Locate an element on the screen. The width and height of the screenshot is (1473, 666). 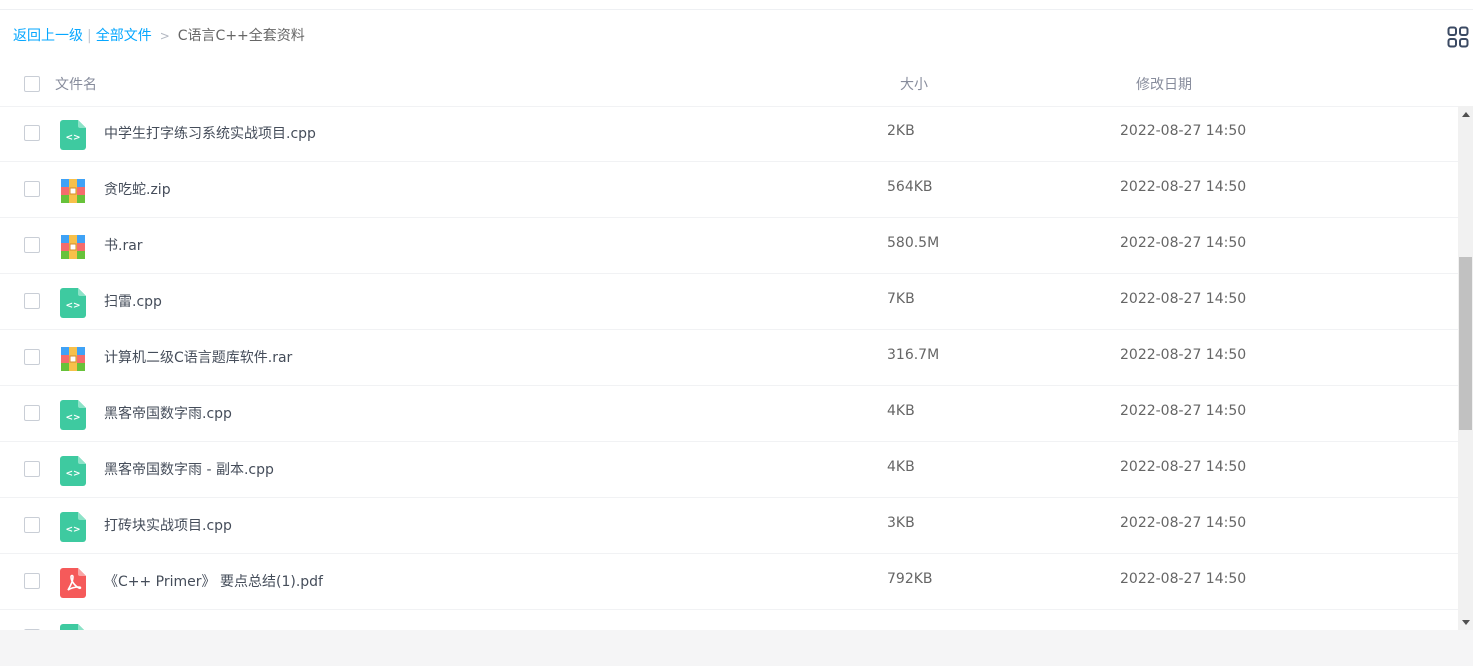
file-list-header: 文件名 大小 修改日期 is located at coordinates (736, 85).